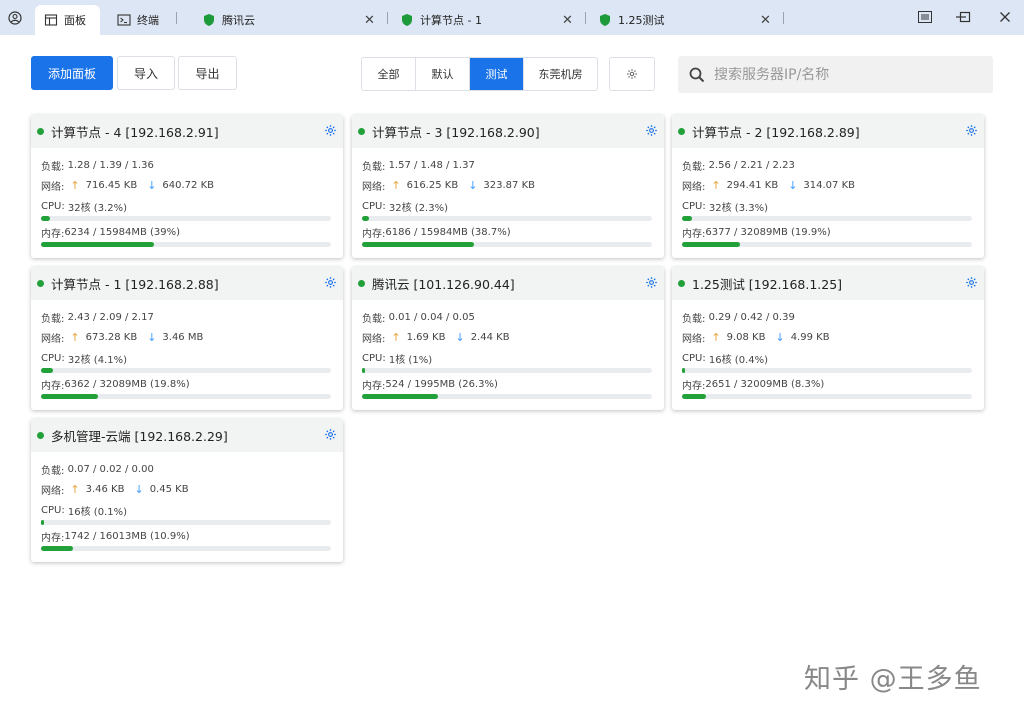 The width and height of the screenshot is (1024, 719). I want to click on cpu-row: CPU: 32核 (3.3%), so click(828, 206).